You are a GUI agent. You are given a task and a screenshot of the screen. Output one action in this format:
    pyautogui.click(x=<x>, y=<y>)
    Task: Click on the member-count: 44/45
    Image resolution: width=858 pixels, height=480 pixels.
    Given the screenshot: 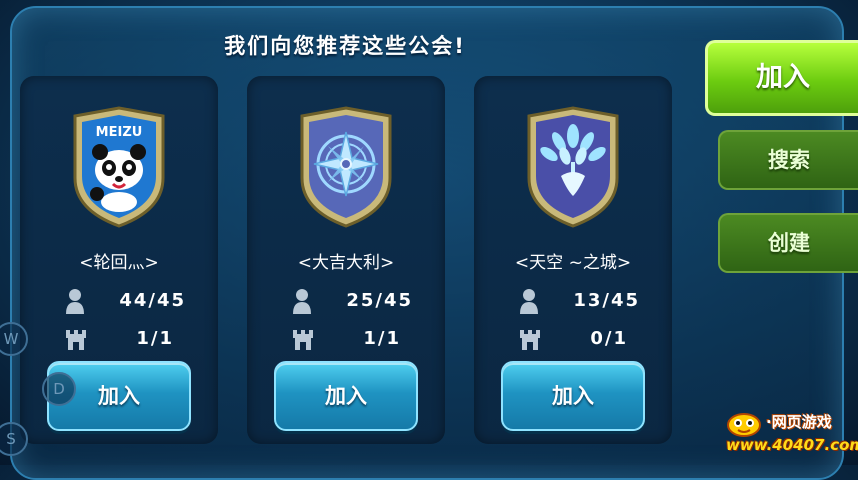 What is the action you would take?
    pyautogui.click(x=139, y=301)
    